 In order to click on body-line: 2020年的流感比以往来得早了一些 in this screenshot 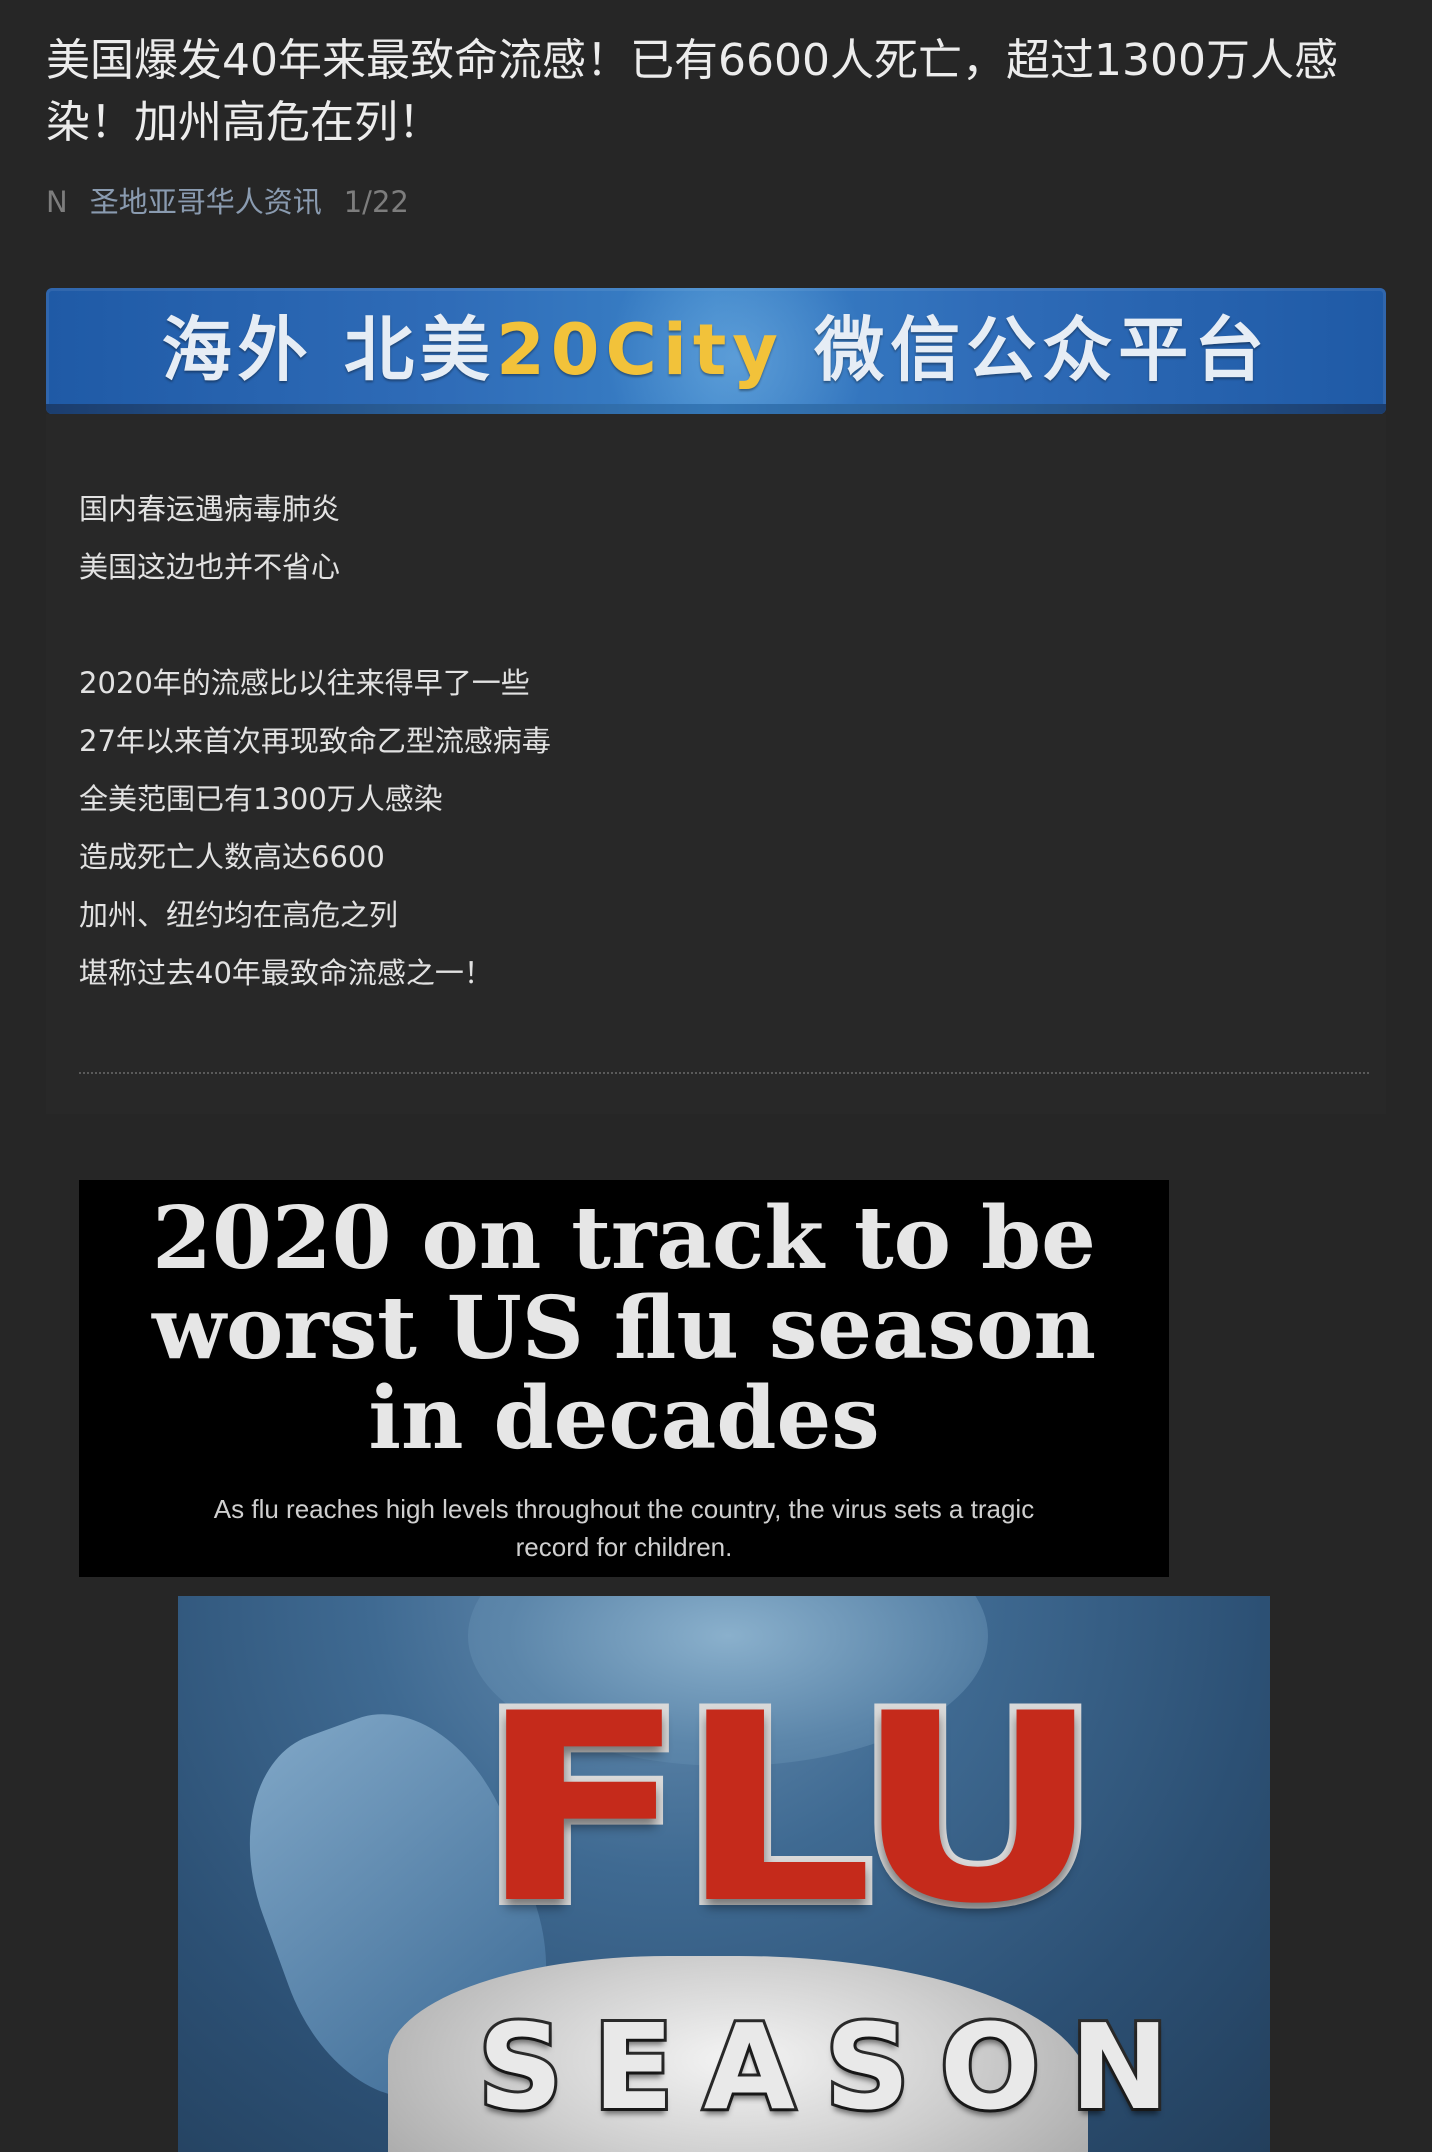, I will do `click(304, 683)`.